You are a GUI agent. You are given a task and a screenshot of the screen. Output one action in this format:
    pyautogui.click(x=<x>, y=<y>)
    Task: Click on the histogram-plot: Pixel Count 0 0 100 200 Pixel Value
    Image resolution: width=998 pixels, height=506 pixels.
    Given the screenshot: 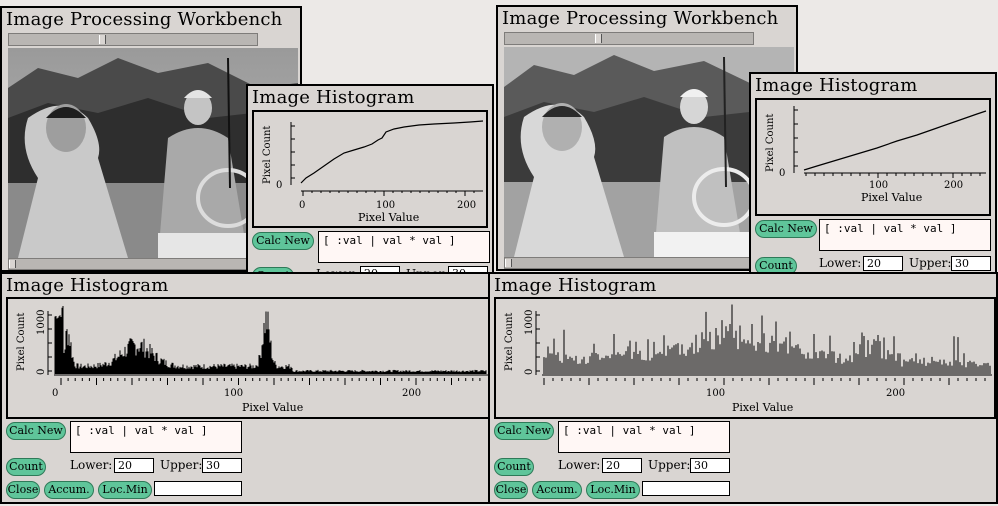 What is the action you would take?
    pyautogui.click(x=370, y=169)
    